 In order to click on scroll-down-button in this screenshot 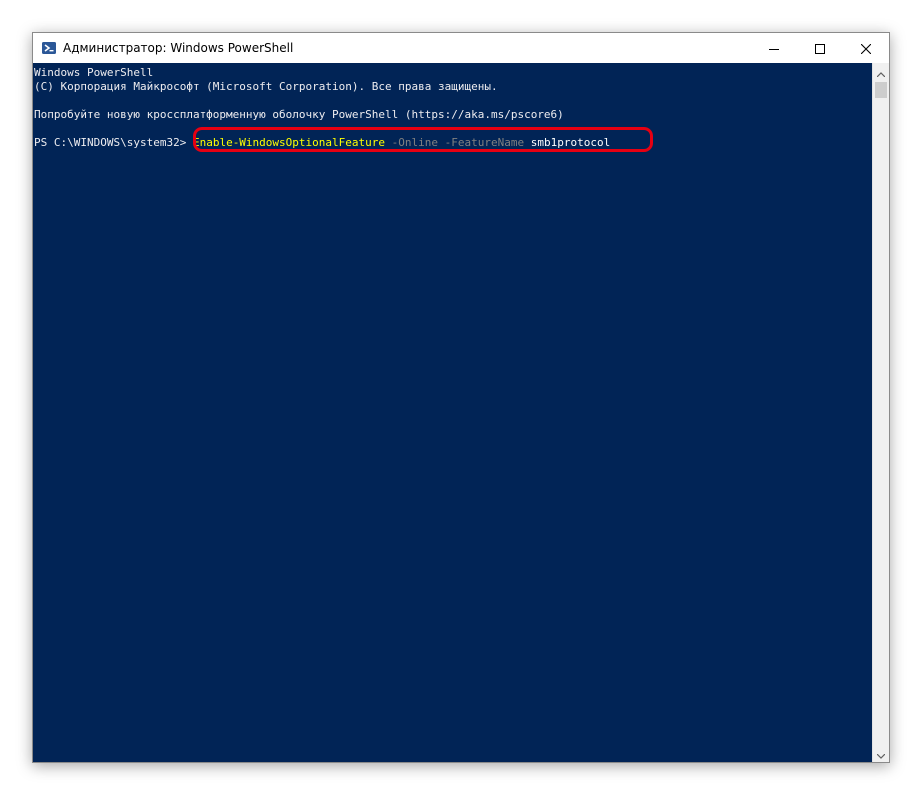, I will do `click(881, 753)`.